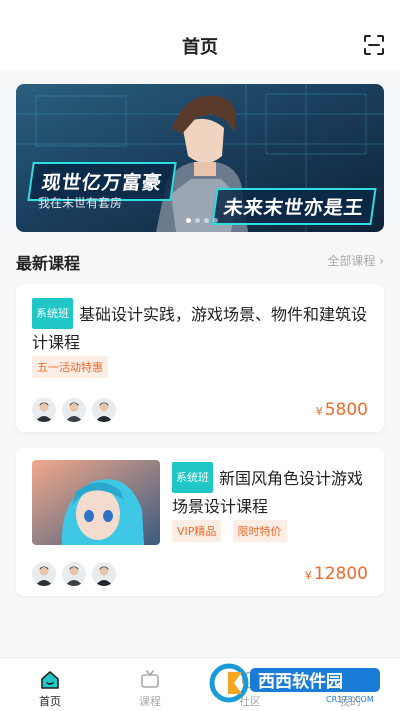 The height and width of the screenshot is (711, 400). Describe the element at coordinates (80, 203) in the screenshot. I see `banner-subline: 我在末世有套房` at that location.